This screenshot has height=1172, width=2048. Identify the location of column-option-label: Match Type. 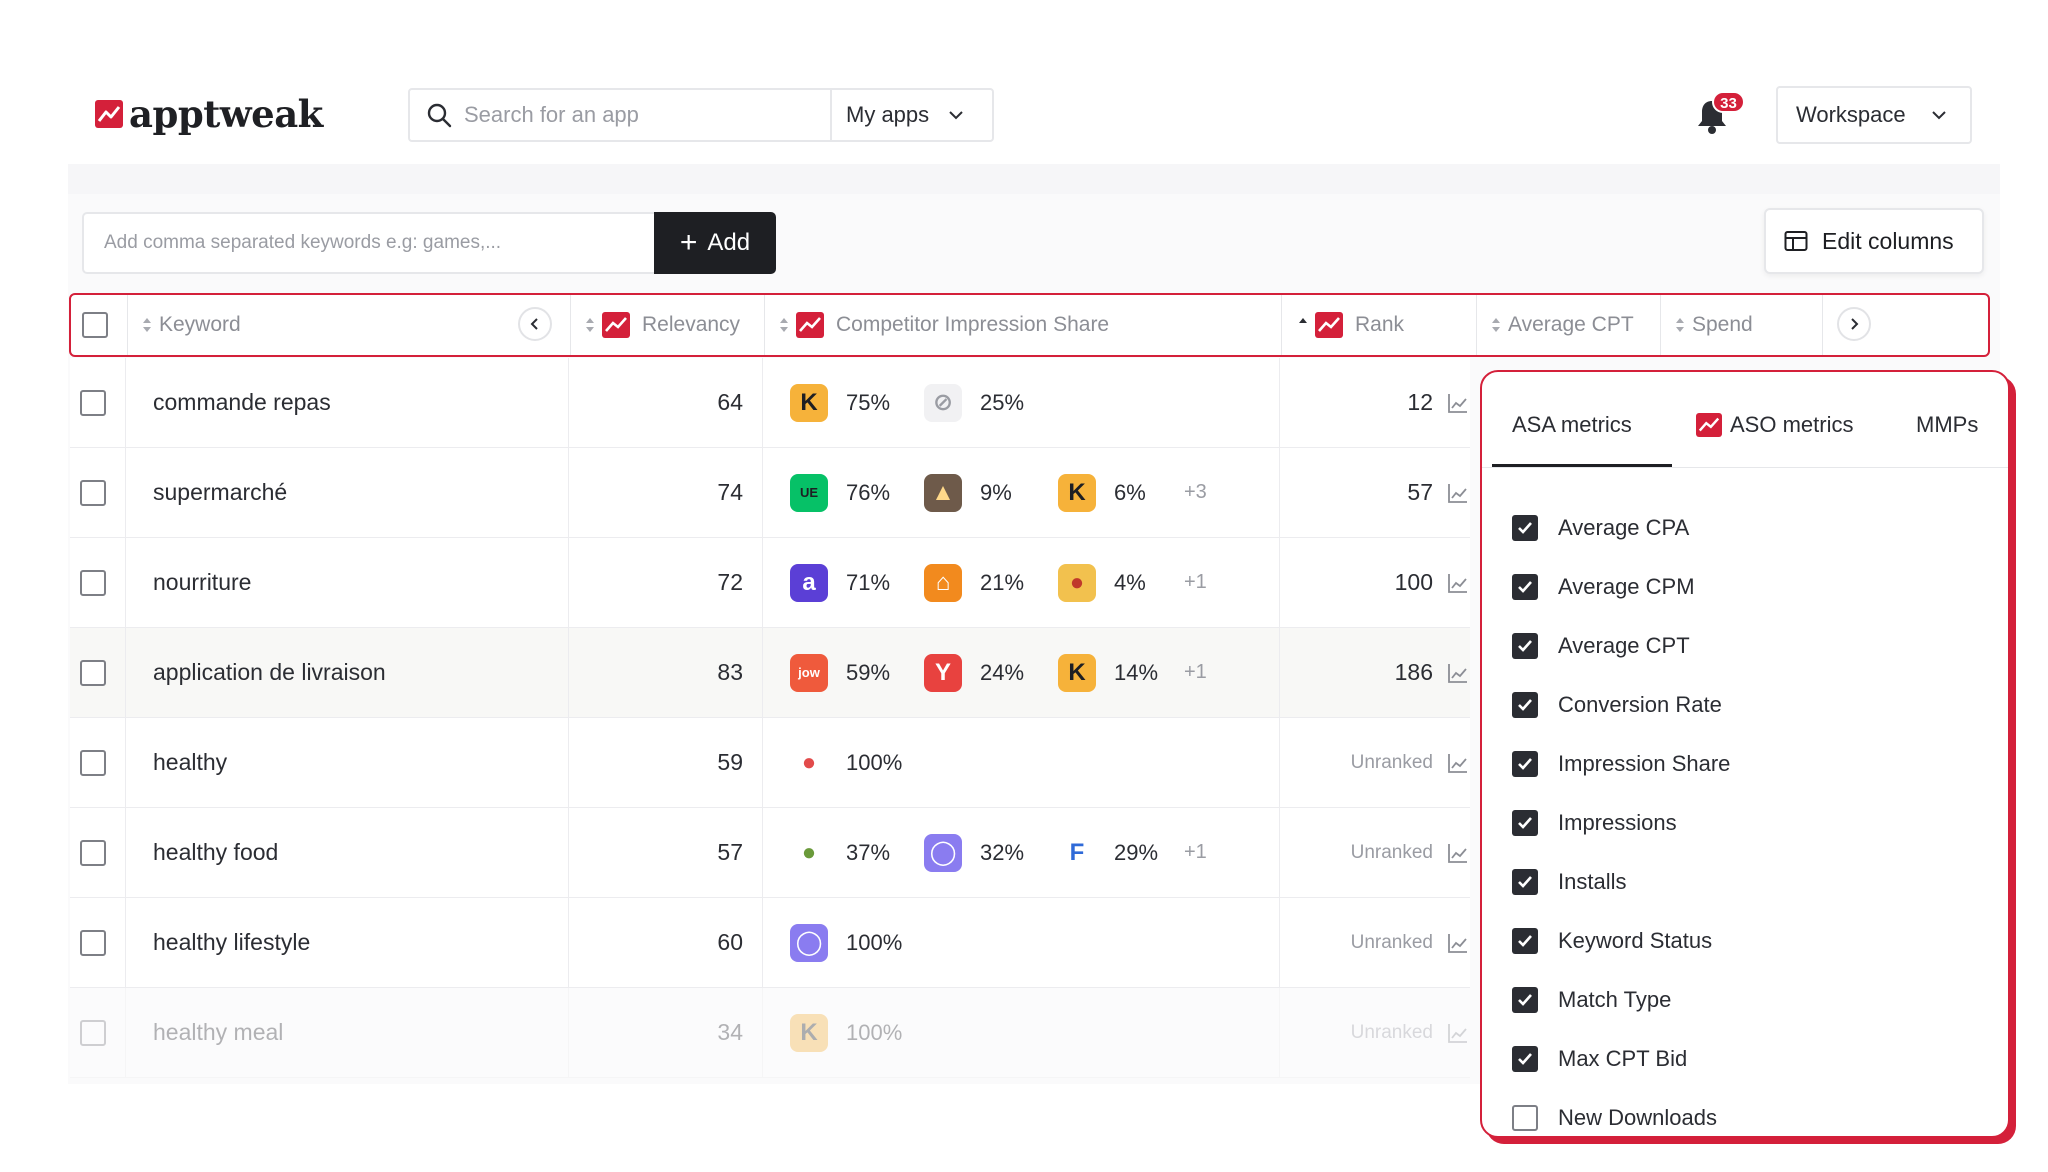
(1615, 999).